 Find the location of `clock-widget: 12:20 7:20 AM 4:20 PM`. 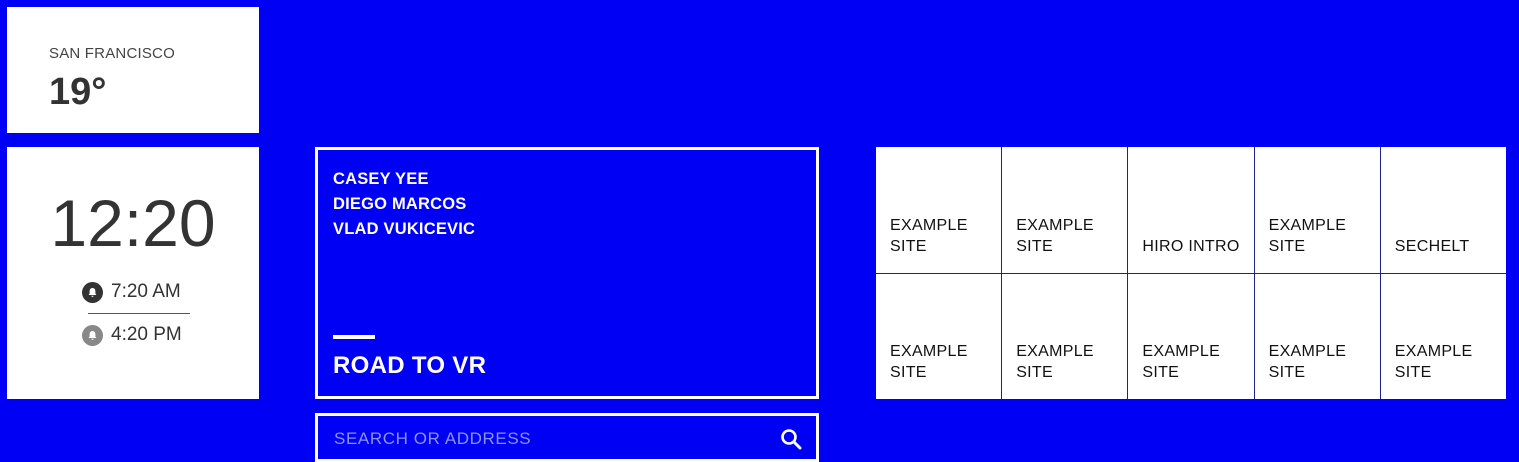

clock-widget: 12:20 7:20 AM 4:20 PM is located at coordinates (133, 273).